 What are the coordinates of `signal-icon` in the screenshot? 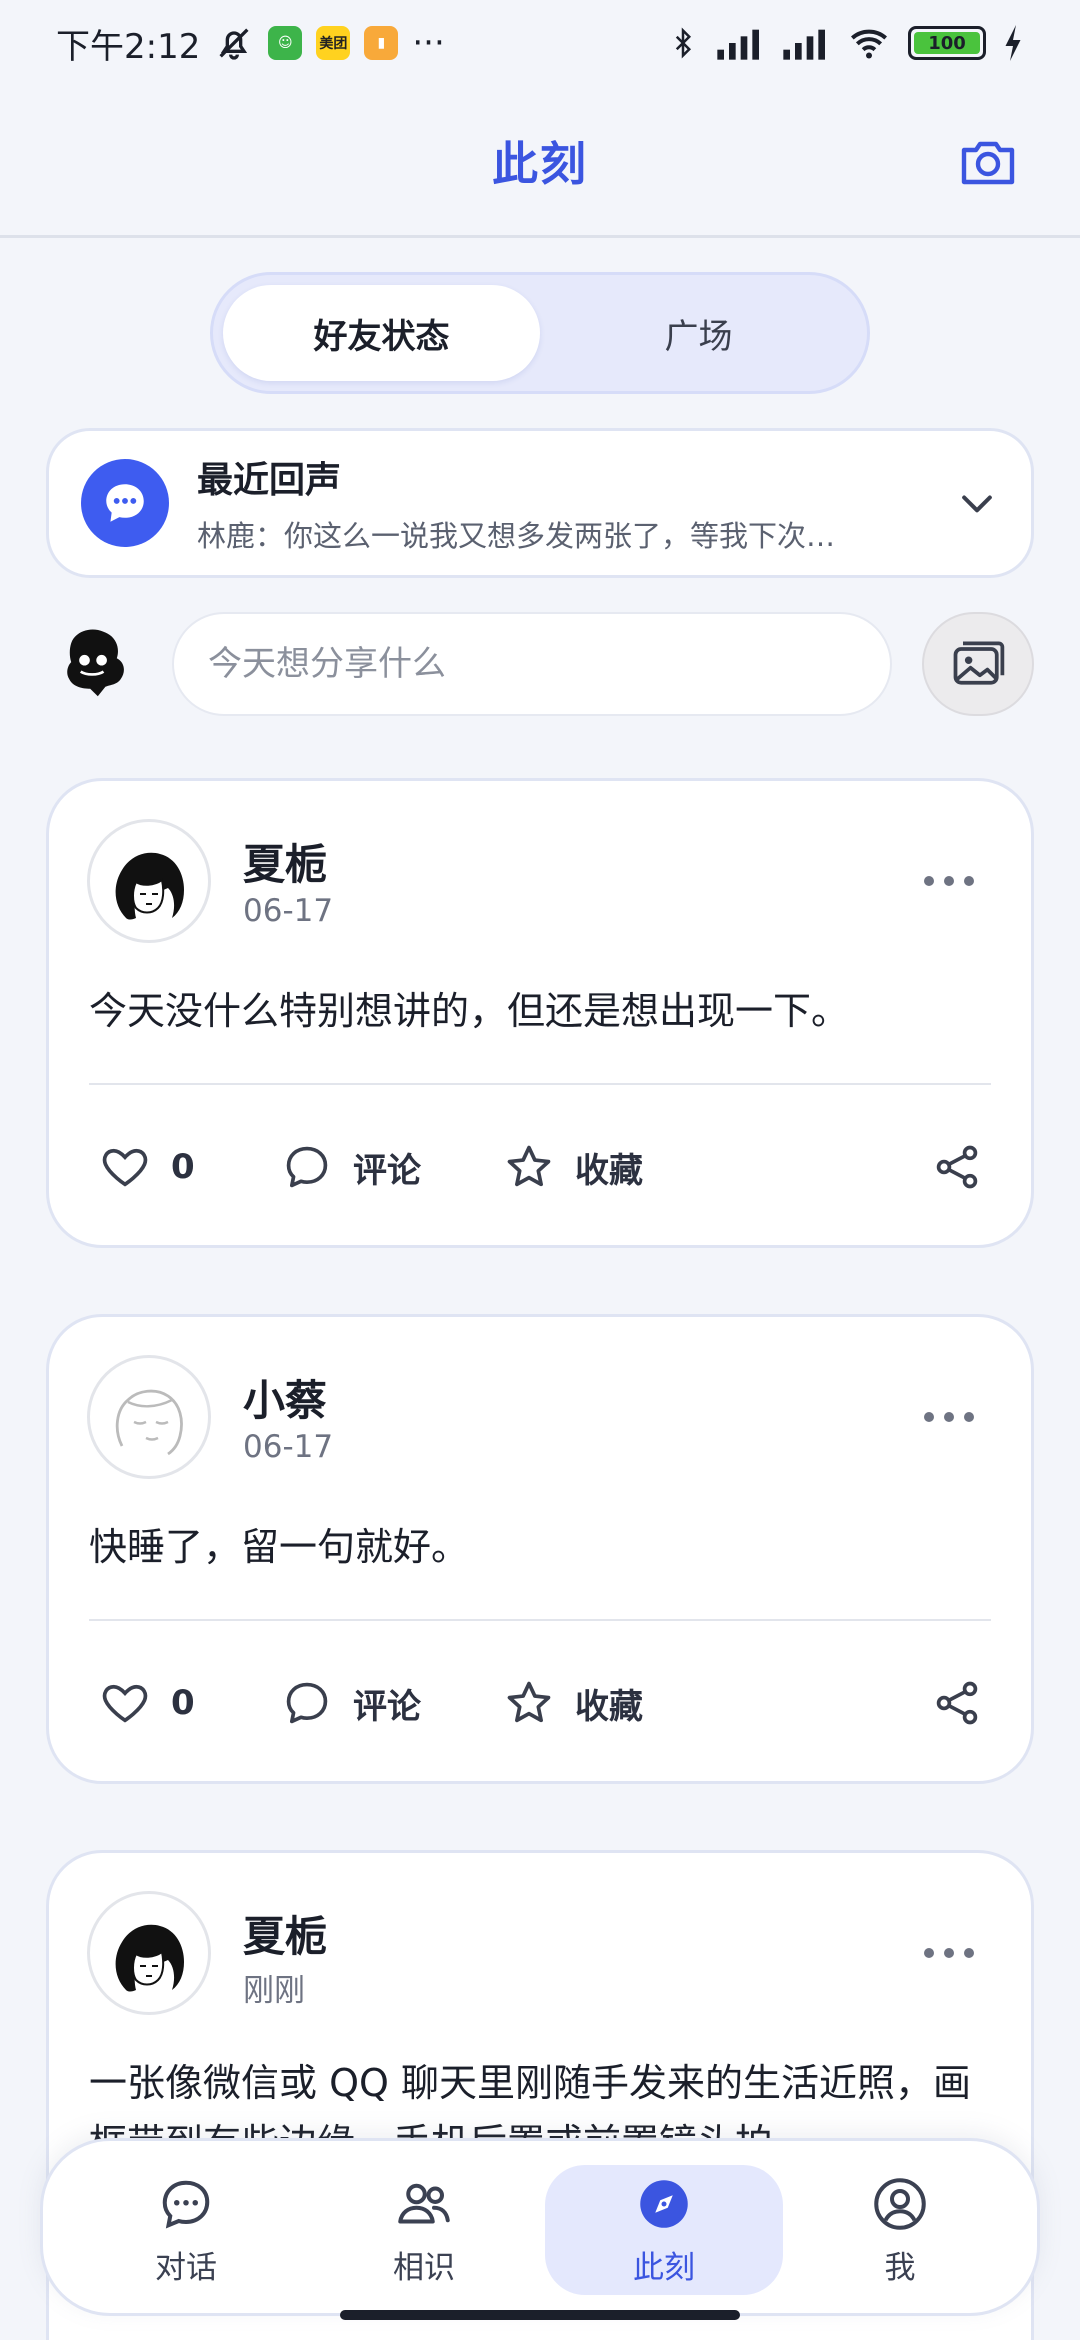 It's located at (804, 44).